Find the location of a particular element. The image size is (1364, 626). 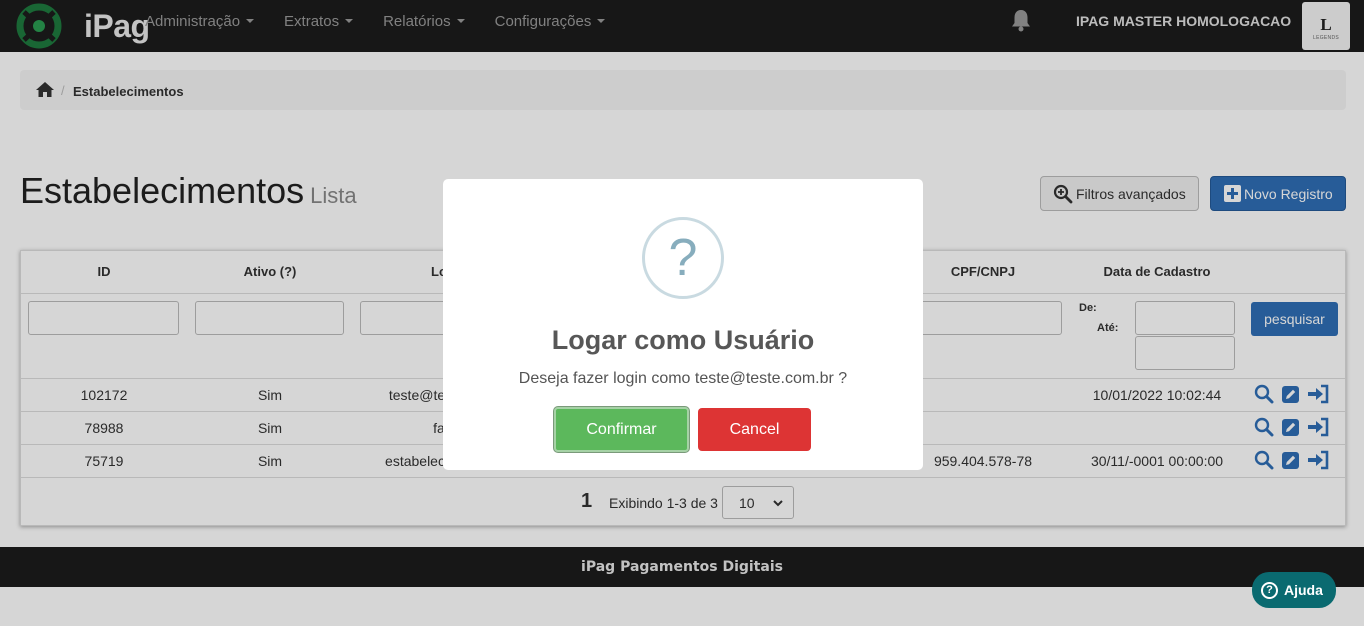

dialog-title: Logar como Usuário is located at coordinates (683, 340).